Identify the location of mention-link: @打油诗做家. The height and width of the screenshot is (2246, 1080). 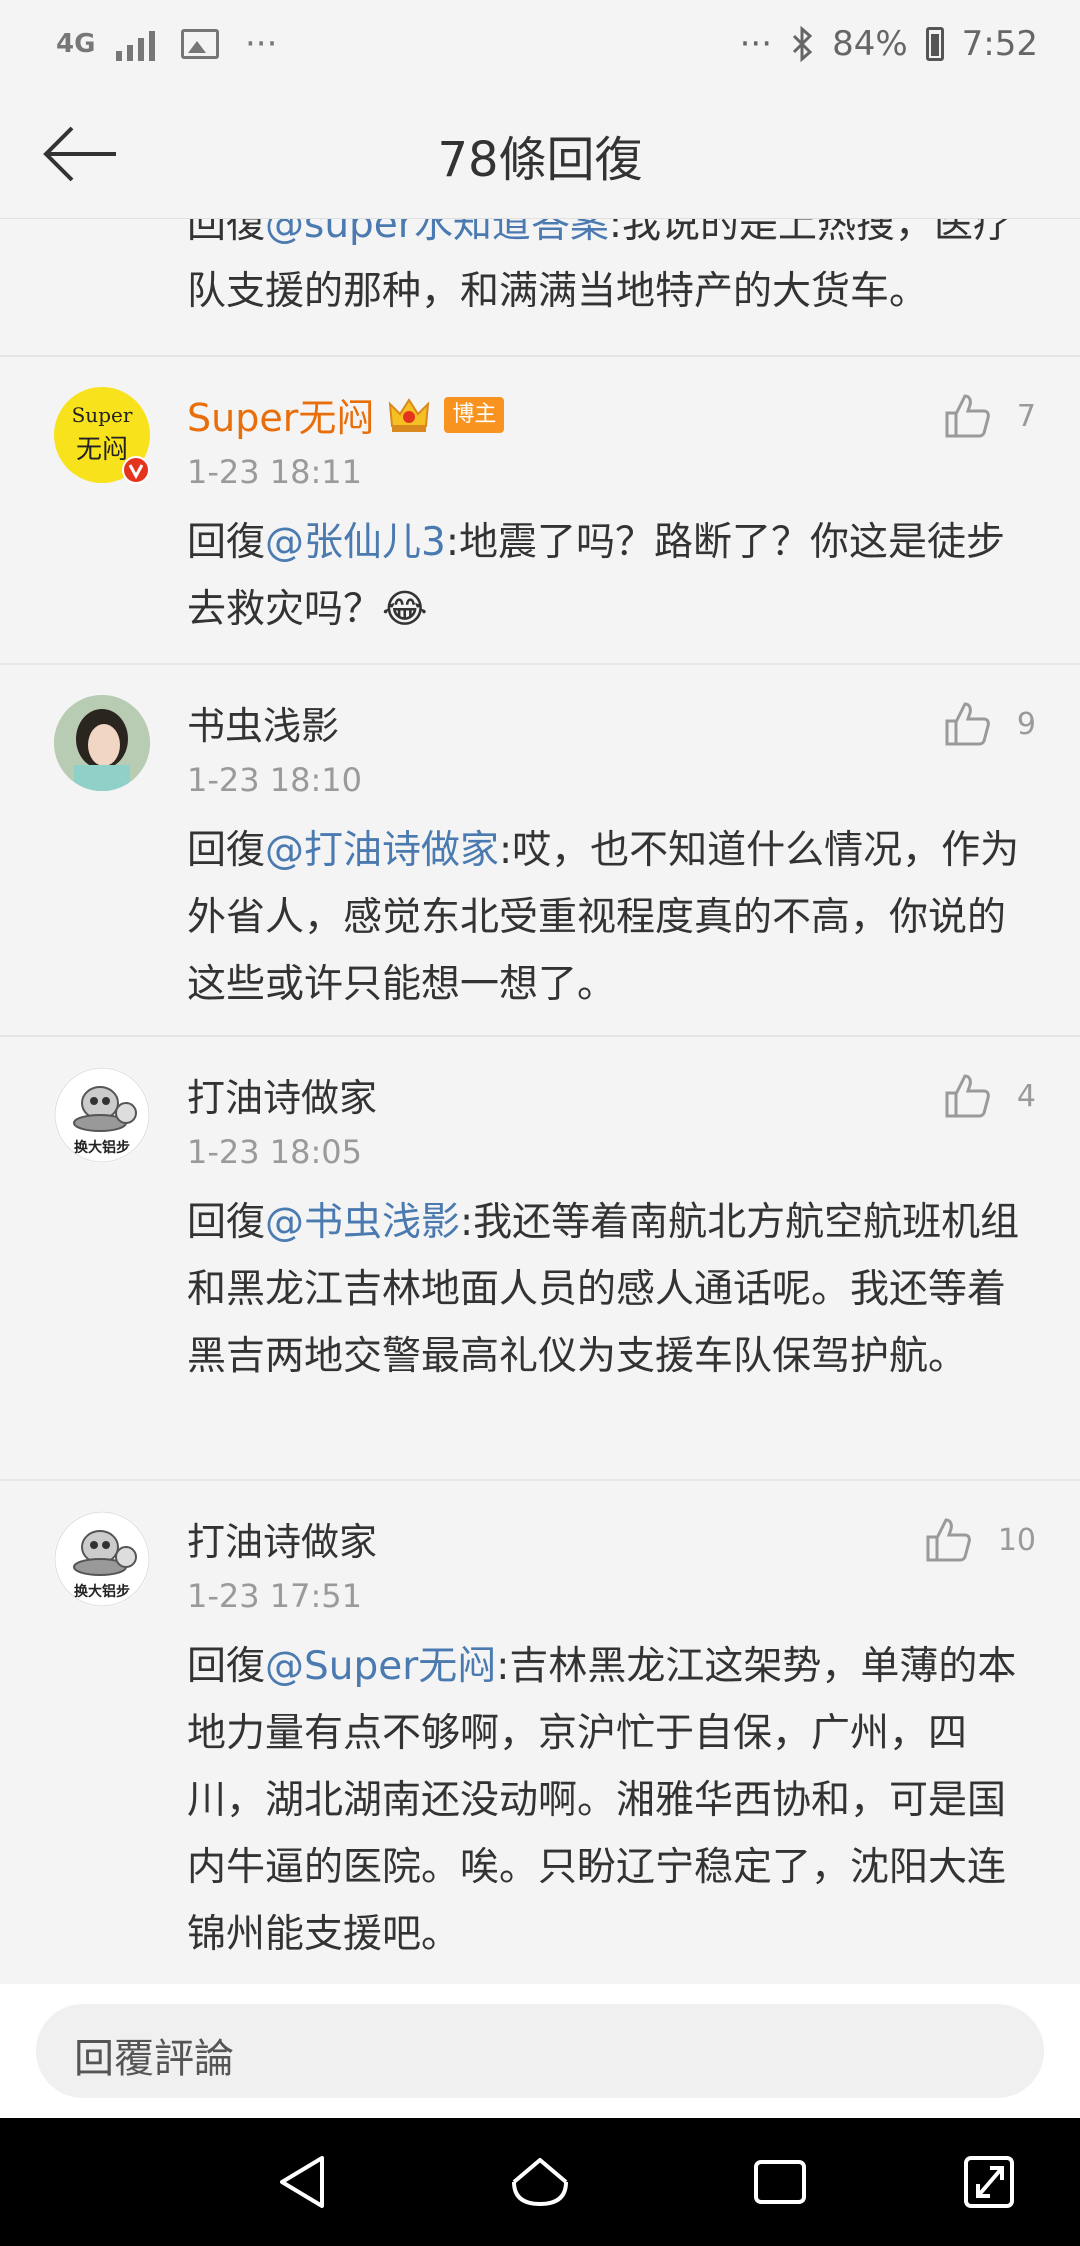
(382, 850).